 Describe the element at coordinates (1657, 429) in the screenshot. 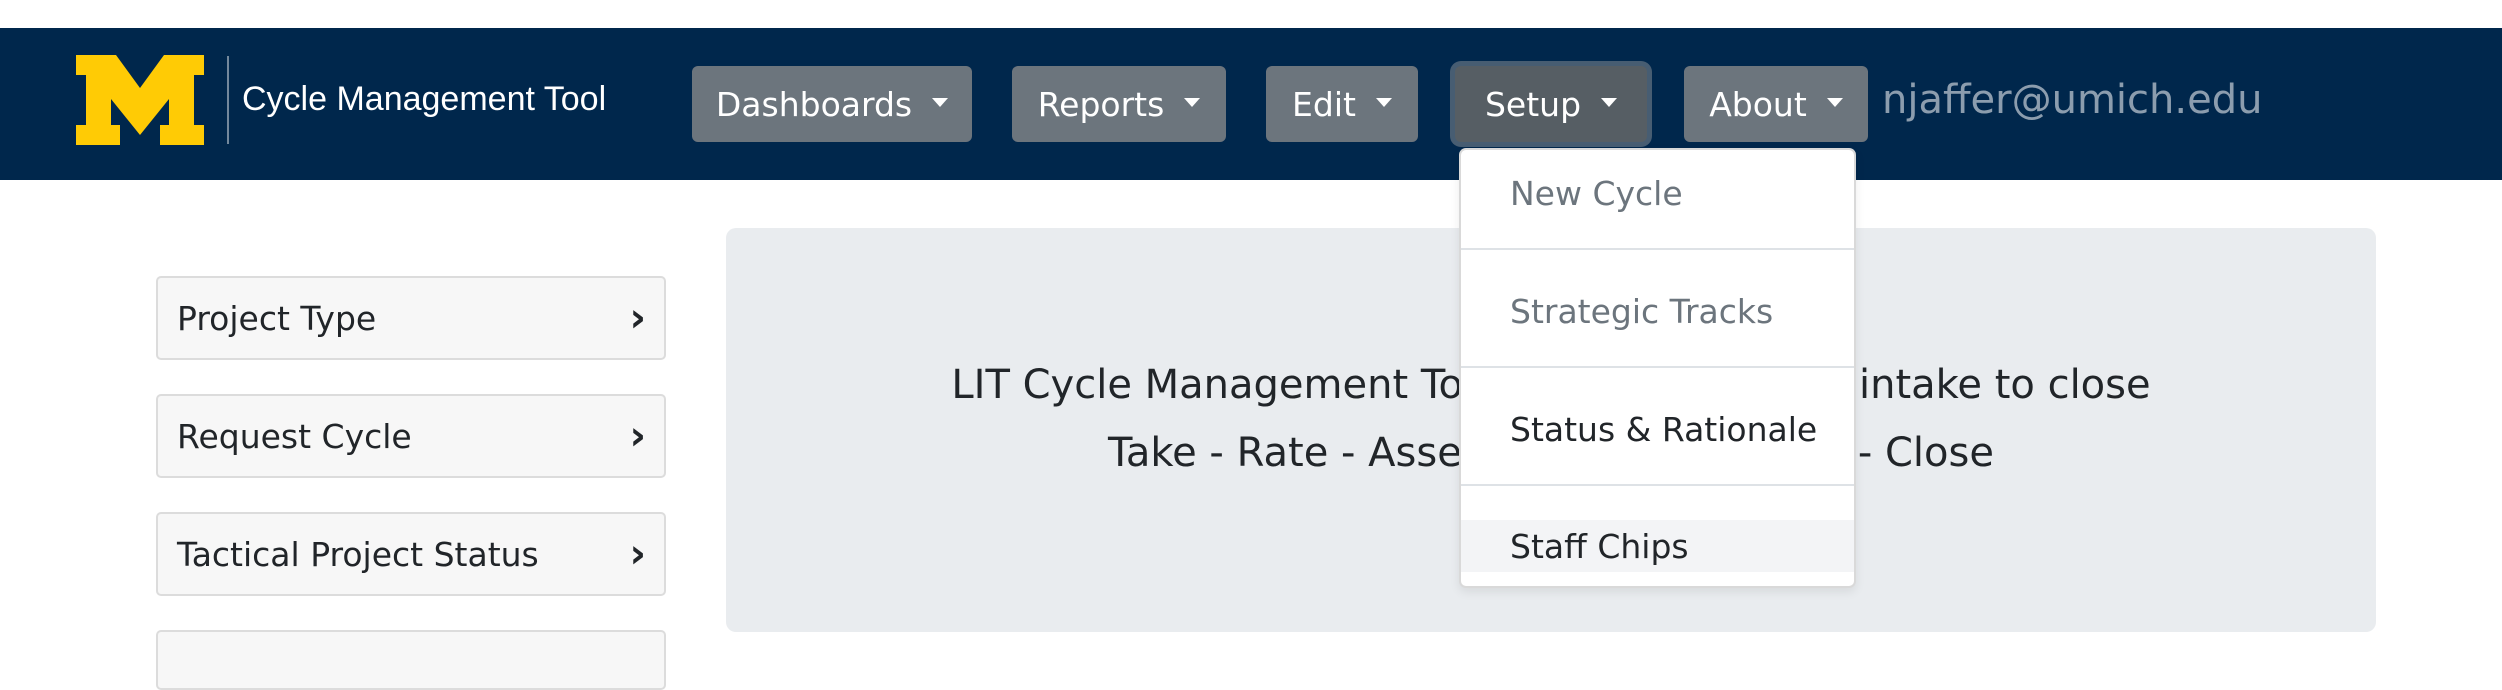

I see `menu-item-status-rationale: Status & Rationale` at that location.